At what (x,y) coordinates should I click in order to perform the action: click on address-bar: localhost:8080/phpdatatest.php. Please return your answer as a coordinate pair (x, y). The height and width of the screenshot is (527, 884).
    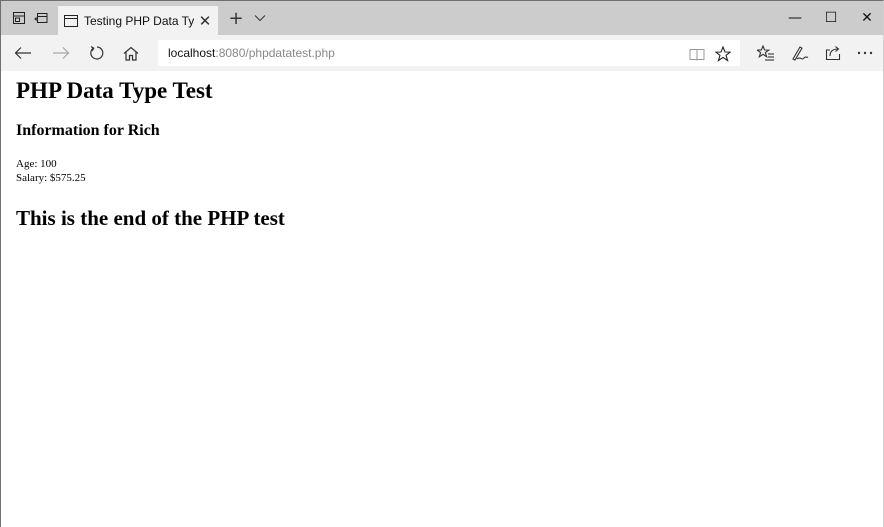
    Looking at the image, I should click on (449, 53).